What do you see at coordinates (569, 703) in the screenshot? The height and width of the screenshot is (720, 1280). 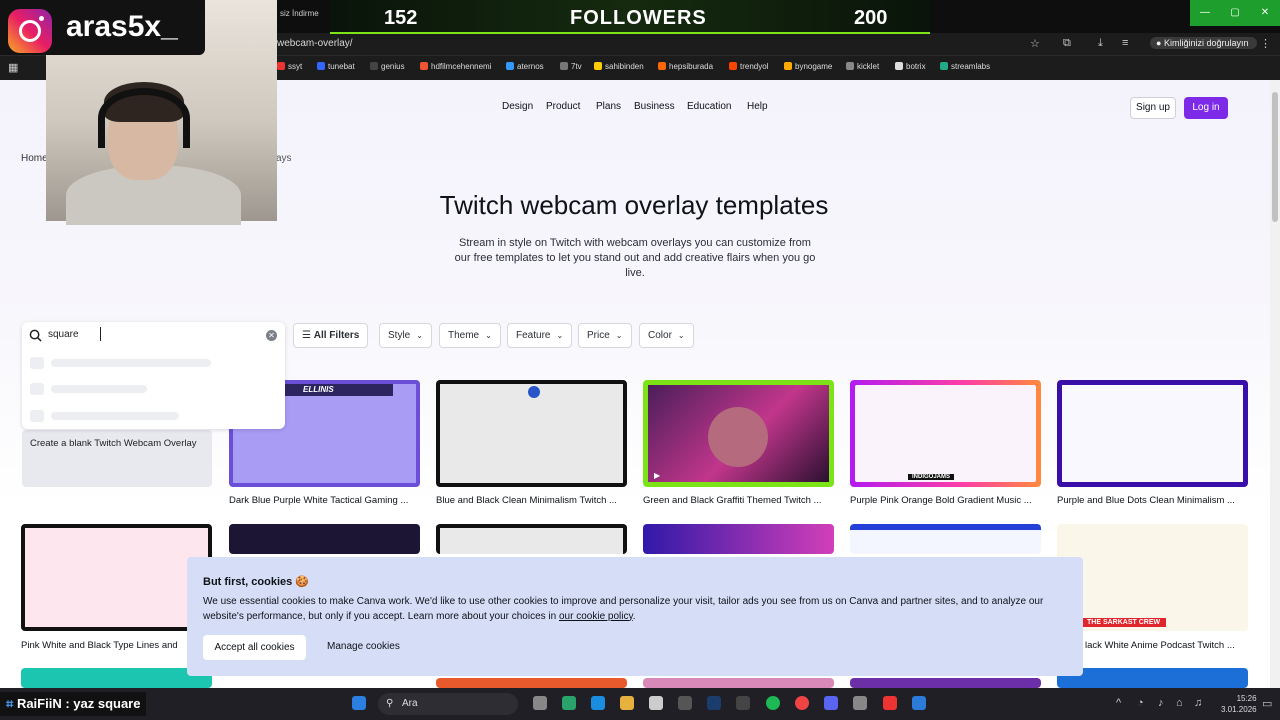 I see `widgets-icon` at bounding box center [569, 703].